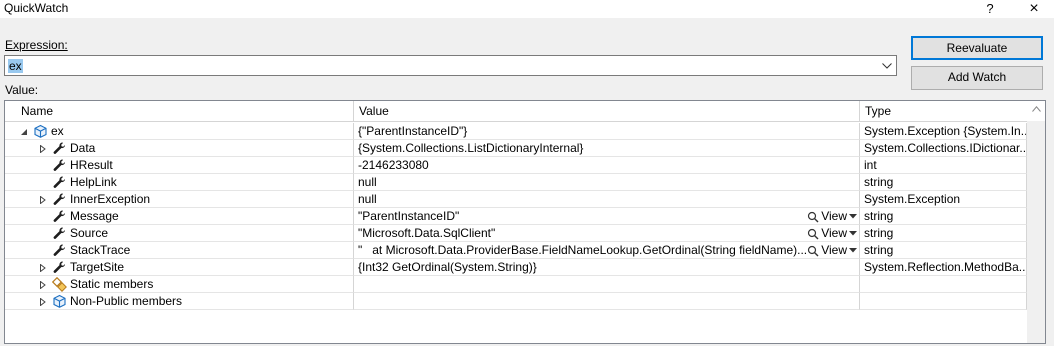  Describe the element at coordinates (607, 165) in the screenshot. I see `value-cell: -2146233080` at that location.